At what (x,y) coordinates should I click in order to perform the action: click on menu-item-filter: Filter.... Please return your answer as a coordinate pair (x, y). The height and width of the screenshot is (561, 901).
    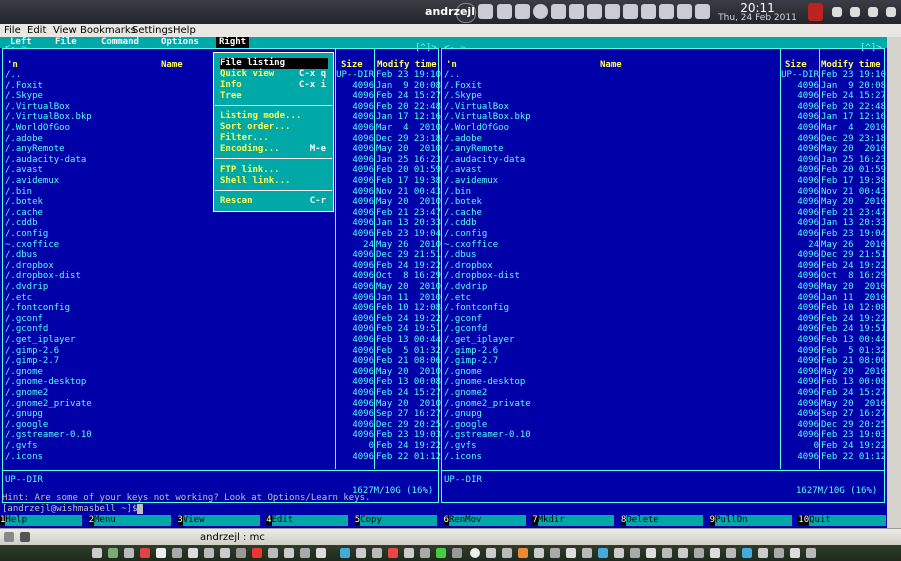
    Looking at the image, I should click on (274, 138).